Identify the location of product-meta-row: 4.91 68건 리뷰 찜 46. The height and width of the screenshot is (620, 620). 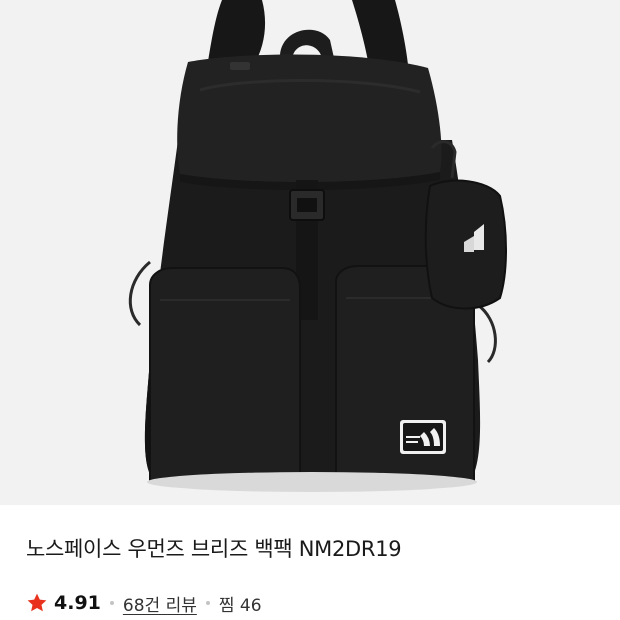
(144, 603).